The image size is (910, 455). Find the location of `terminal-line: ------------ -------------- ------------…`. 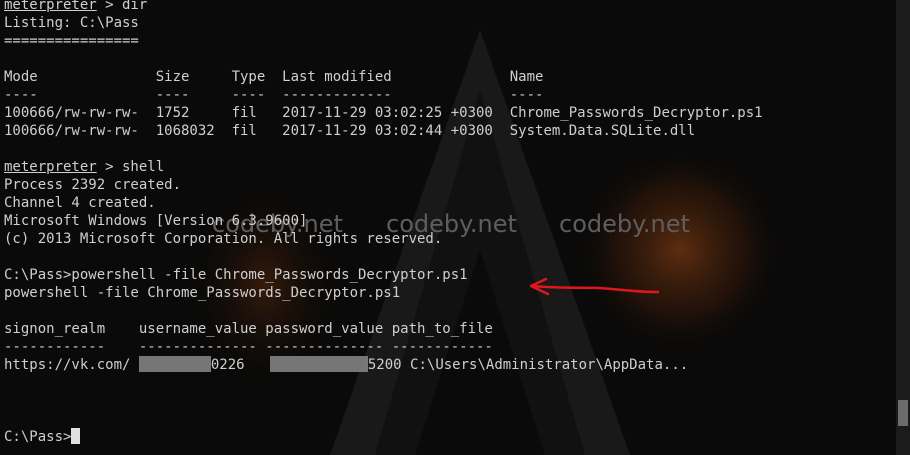

terminal-line: ------------ -------------- ------------… is located at coordinates (450, 347).